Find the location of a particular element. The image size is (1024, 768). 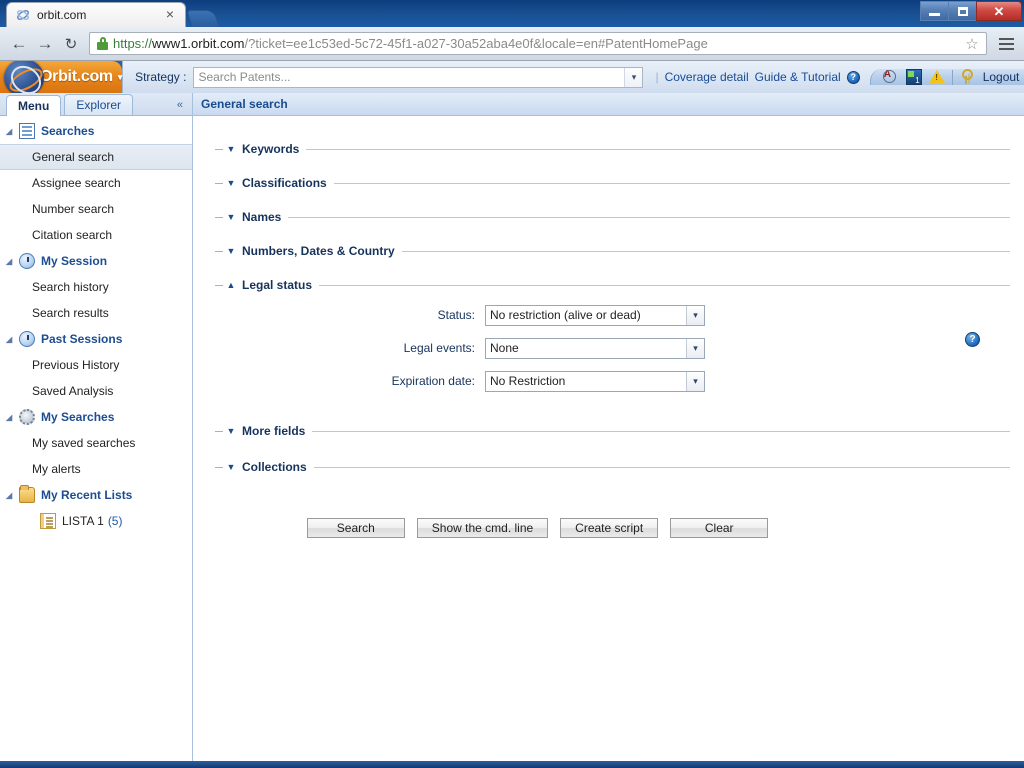

sidebar-item-number-search: Number search is located at coordinates (96, 209).